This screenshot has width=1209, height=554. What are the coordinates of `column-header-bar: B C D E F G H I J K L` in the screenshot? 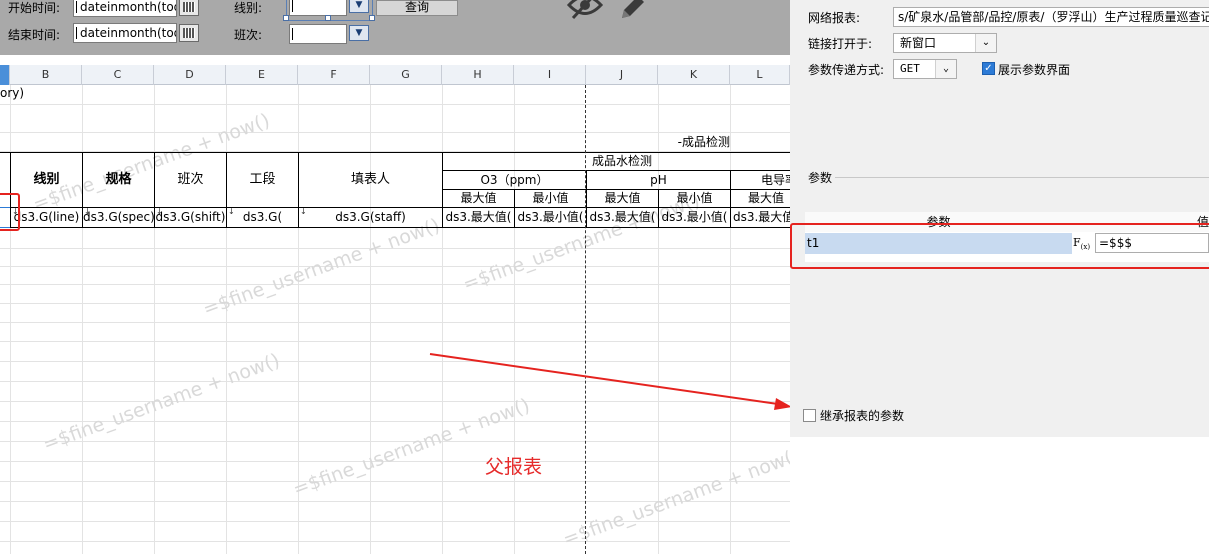 It's located at (395, 75).